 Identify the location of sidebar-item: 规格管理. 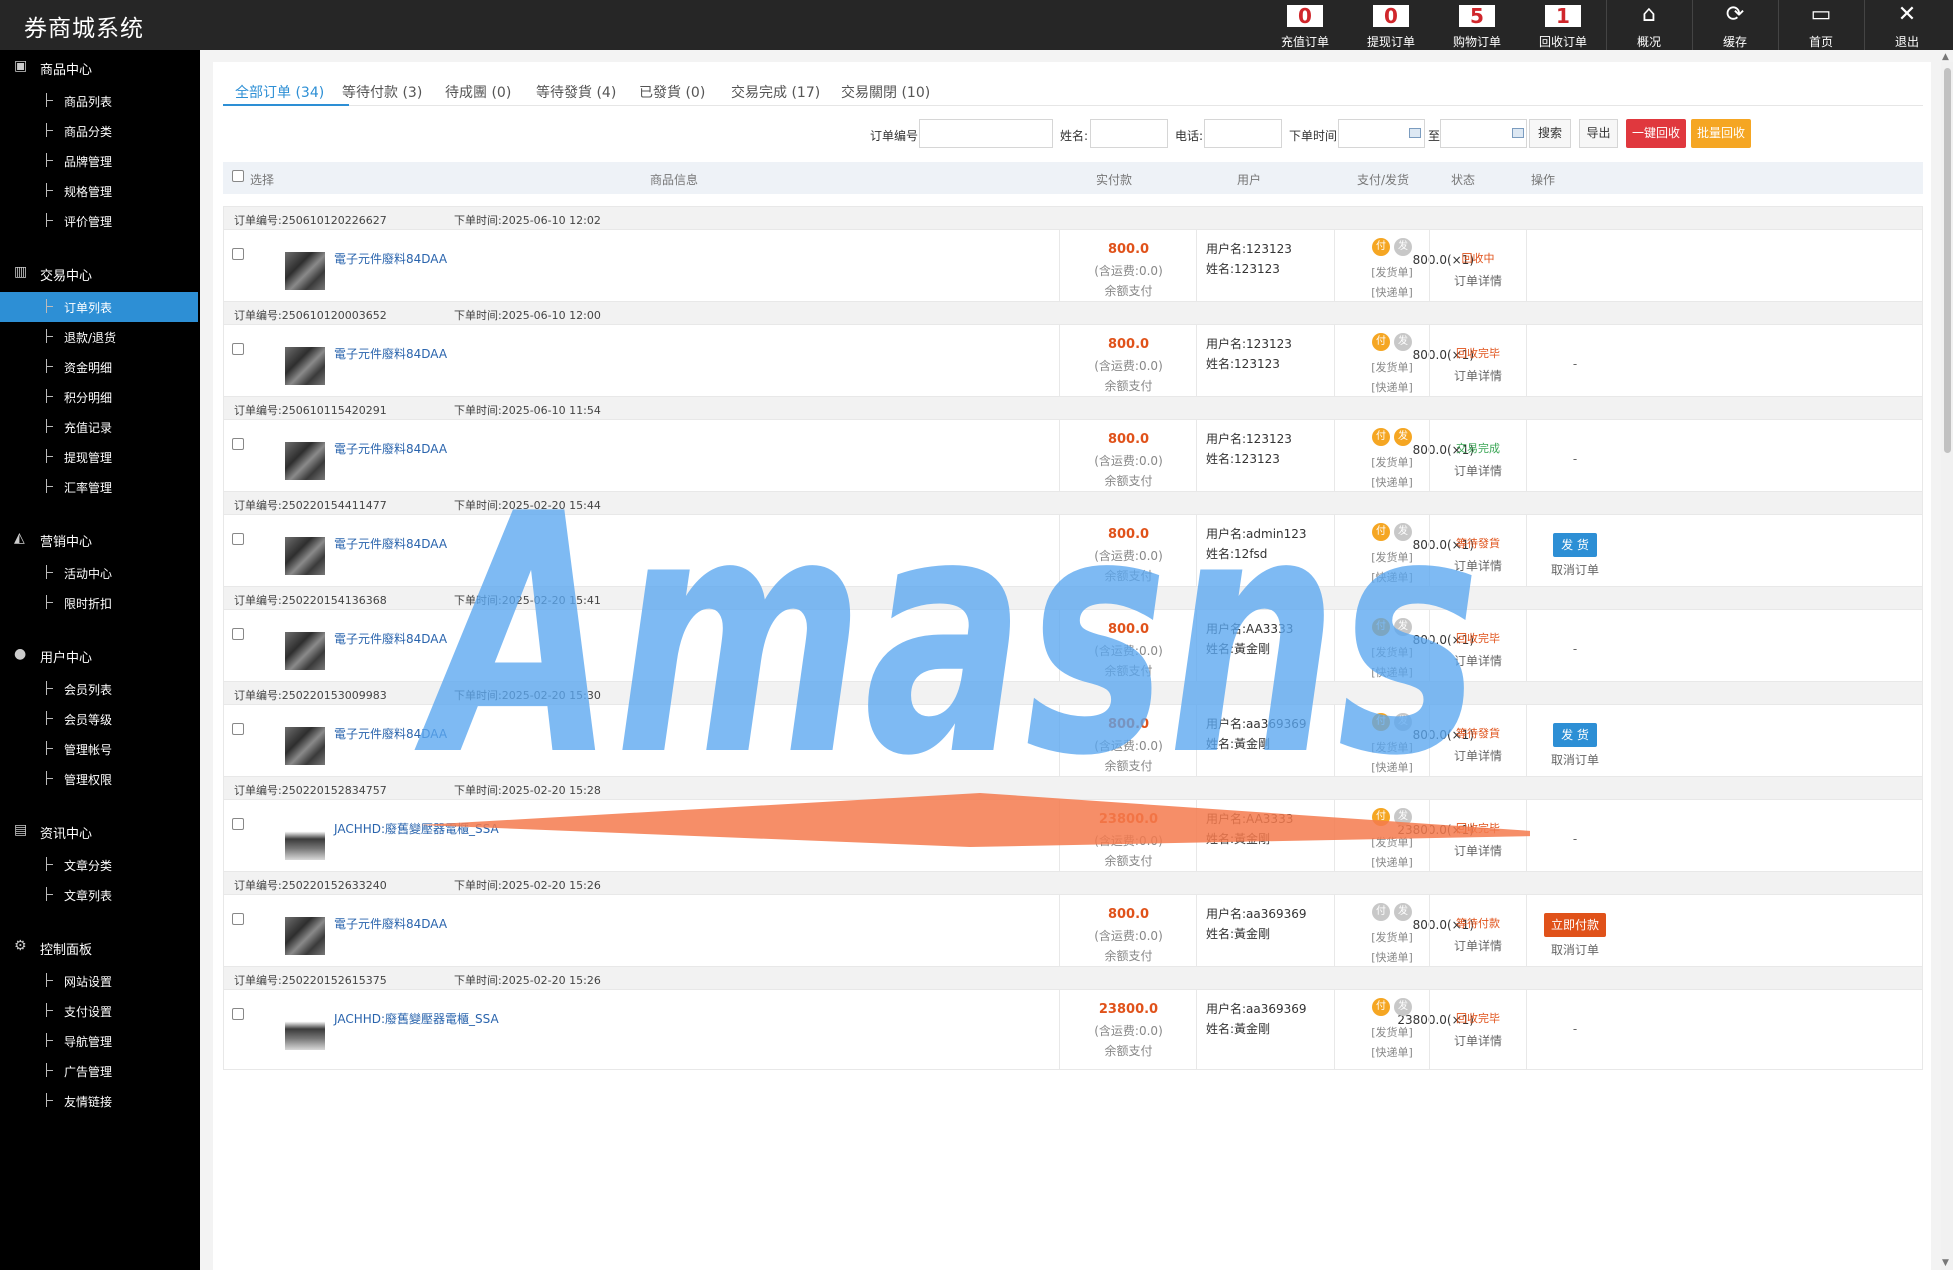
(99, 191).